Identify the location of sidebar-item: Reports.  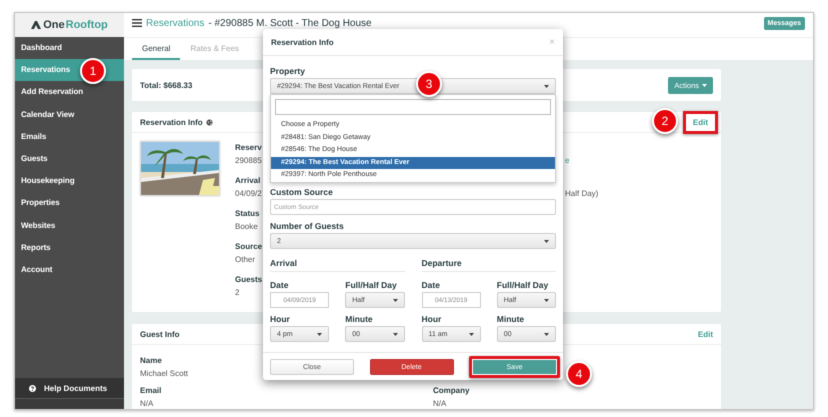
(69, 247).